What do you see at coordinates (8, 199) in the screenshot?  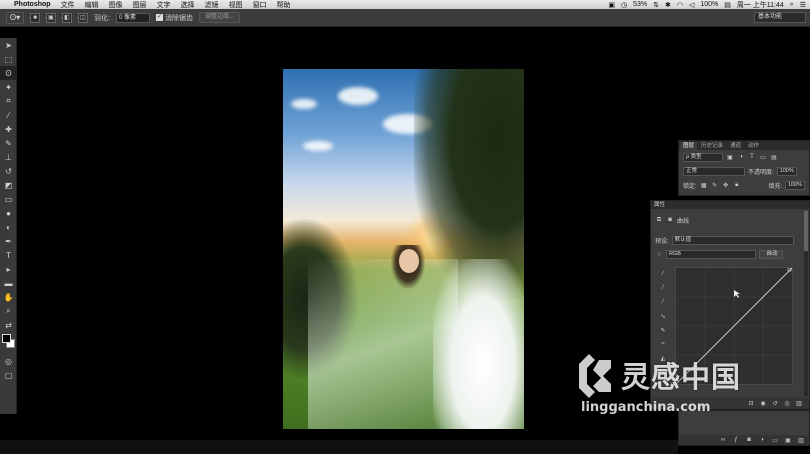 I see `gradient-tool-icon: ▭` at bounding box center [8, 199].